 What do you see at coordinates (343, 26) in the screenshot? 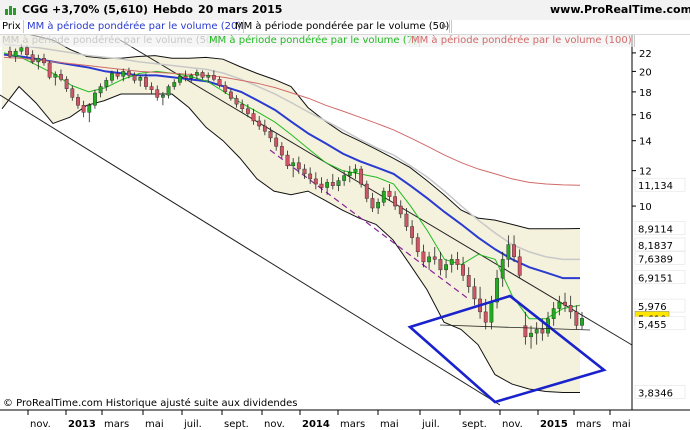
I see `legend-item-ma50: MM à période pondérée par le volume (50)` at bounding box center [343, 26].